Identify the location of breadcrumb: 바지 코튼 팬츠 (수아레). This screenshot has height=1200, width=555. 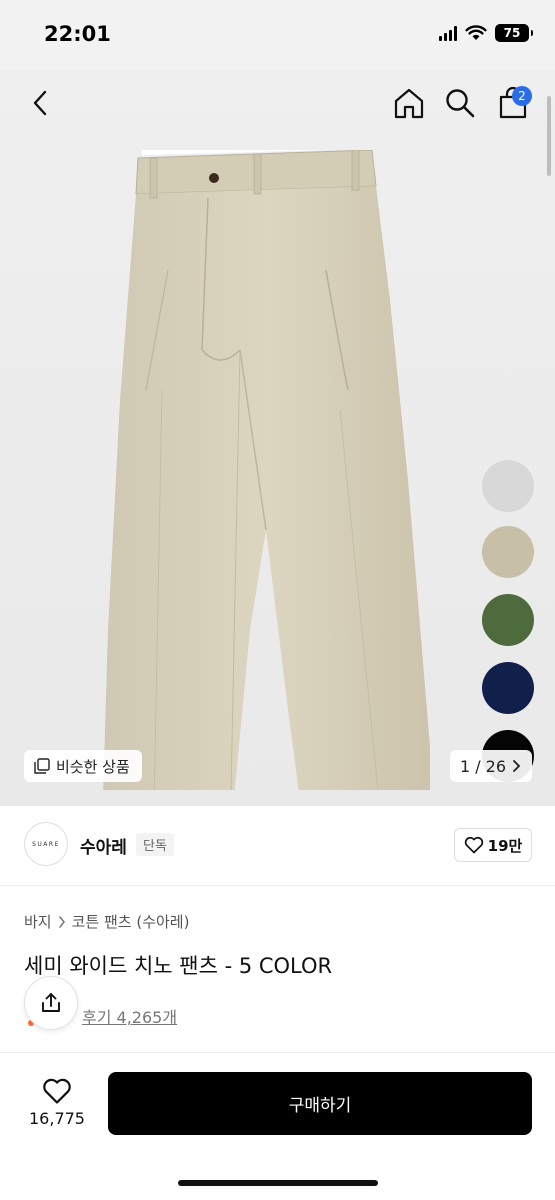
(106, 921).